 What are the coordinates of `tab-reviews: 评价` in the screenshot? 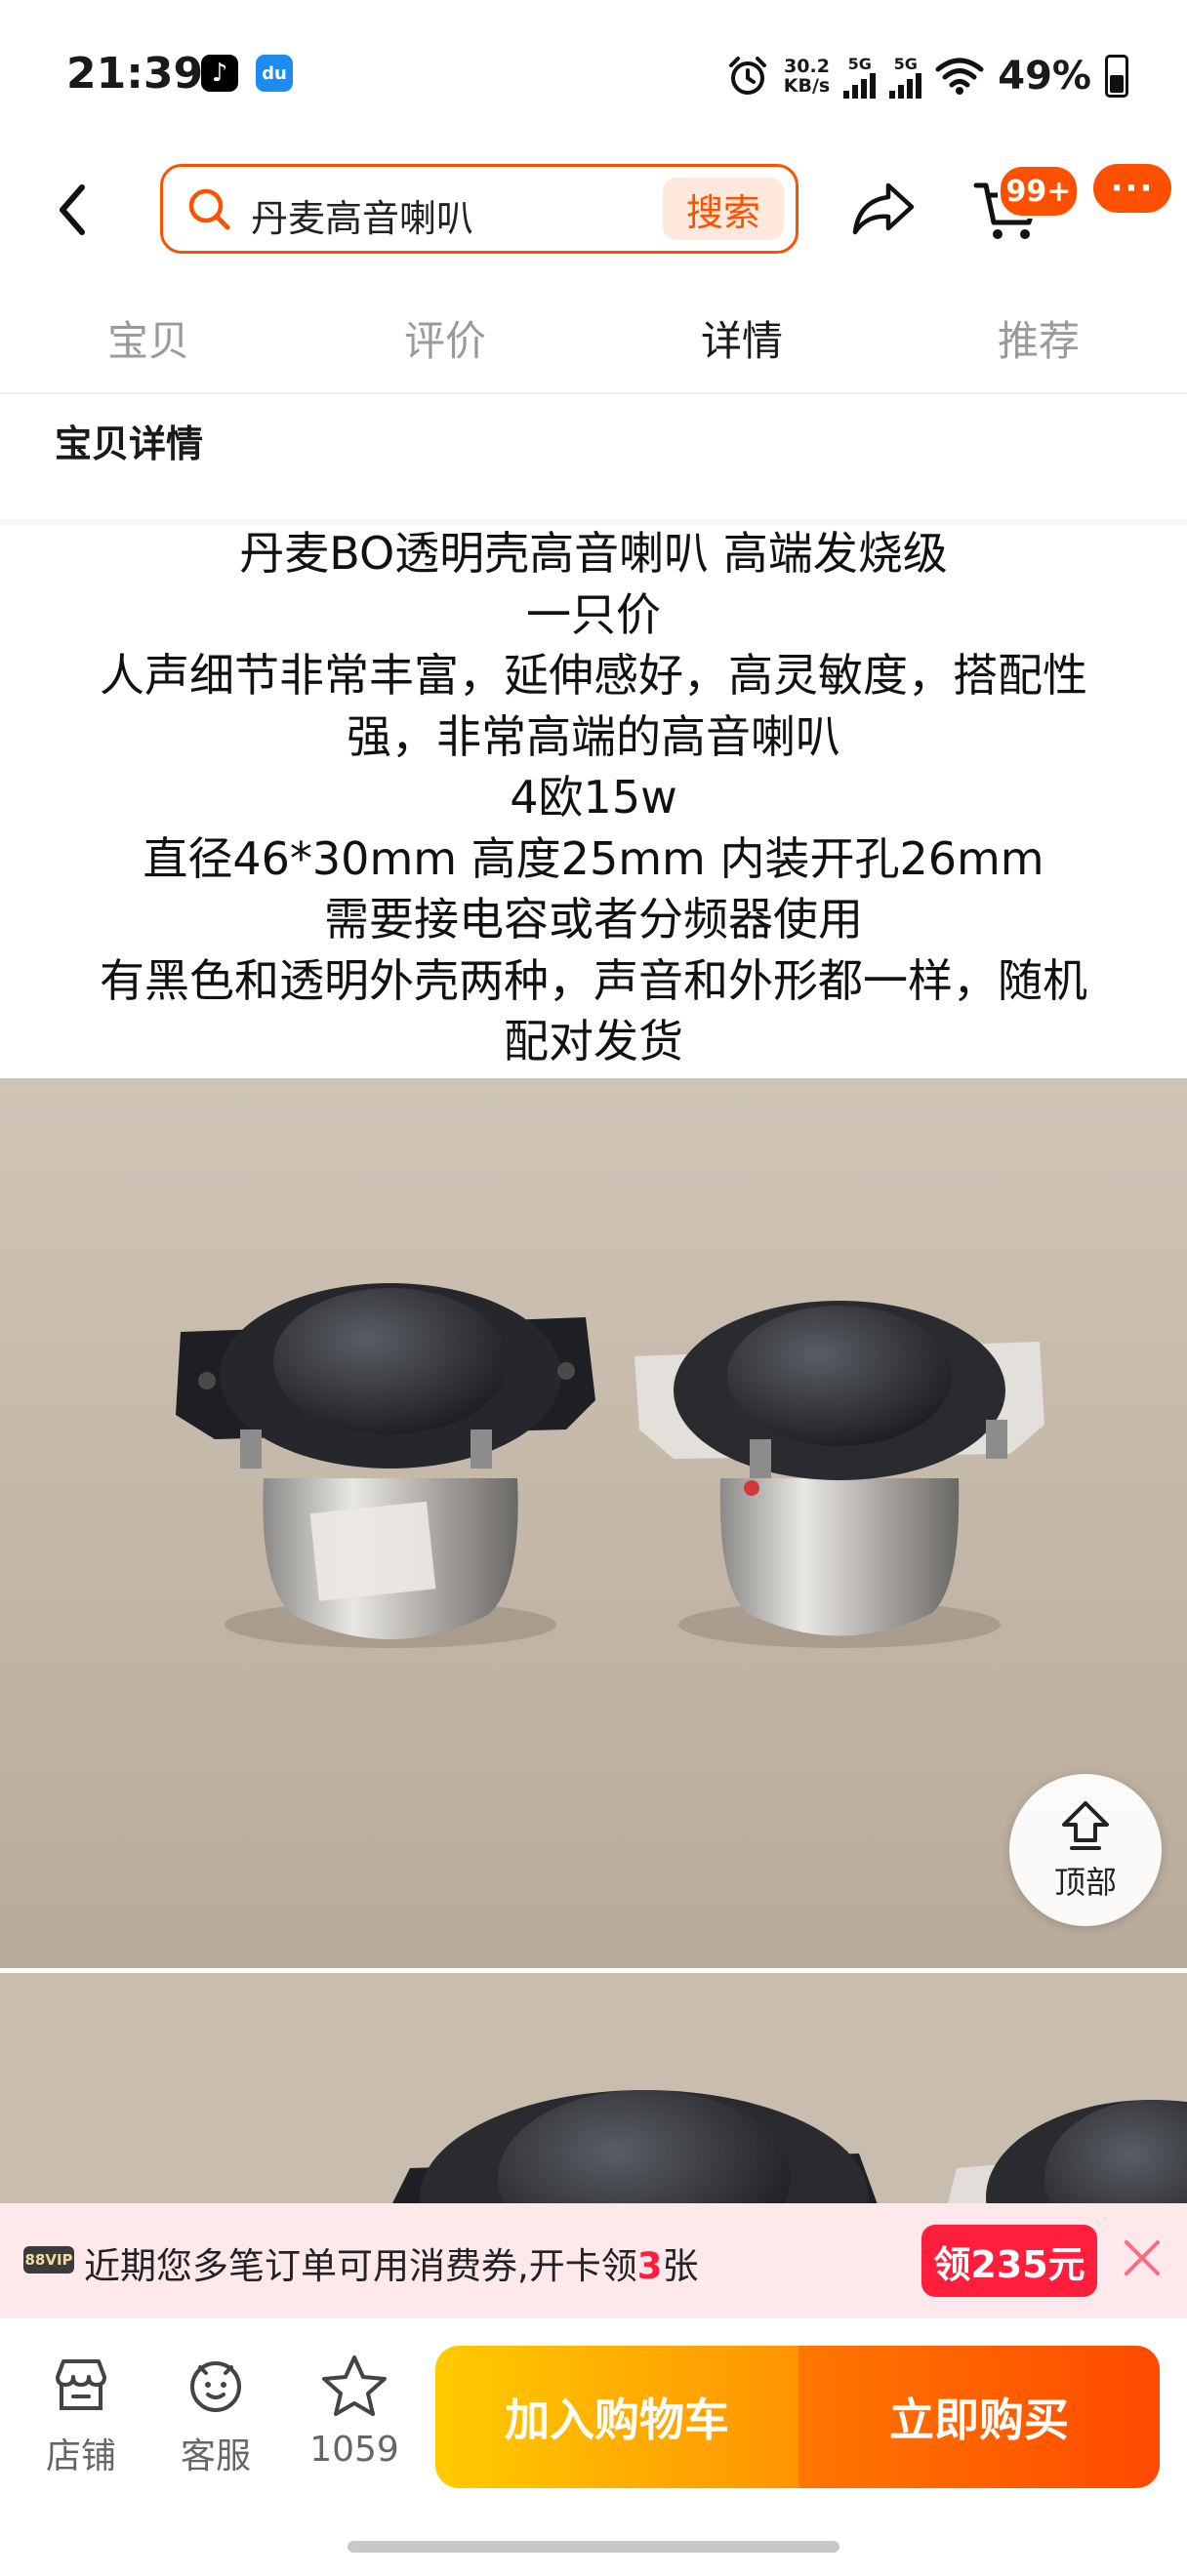 It's located at (445, 341).